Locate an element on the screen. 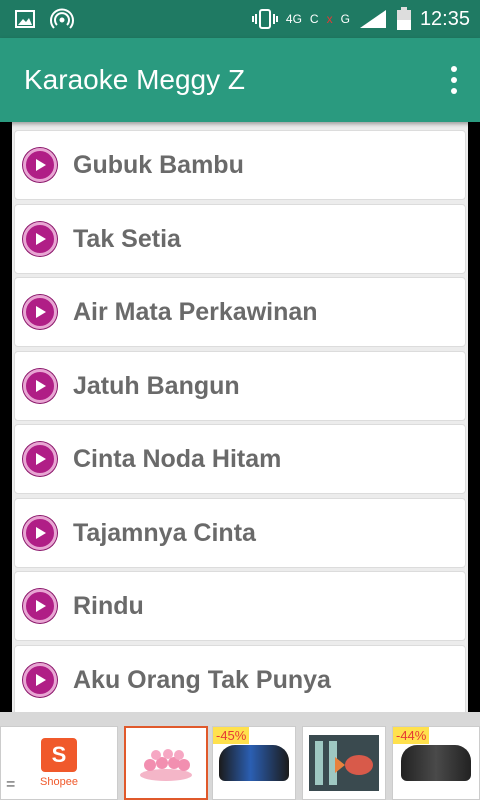 The image size is (480, 800). ad-menu-icon: = is located at coordinates (10, 785).